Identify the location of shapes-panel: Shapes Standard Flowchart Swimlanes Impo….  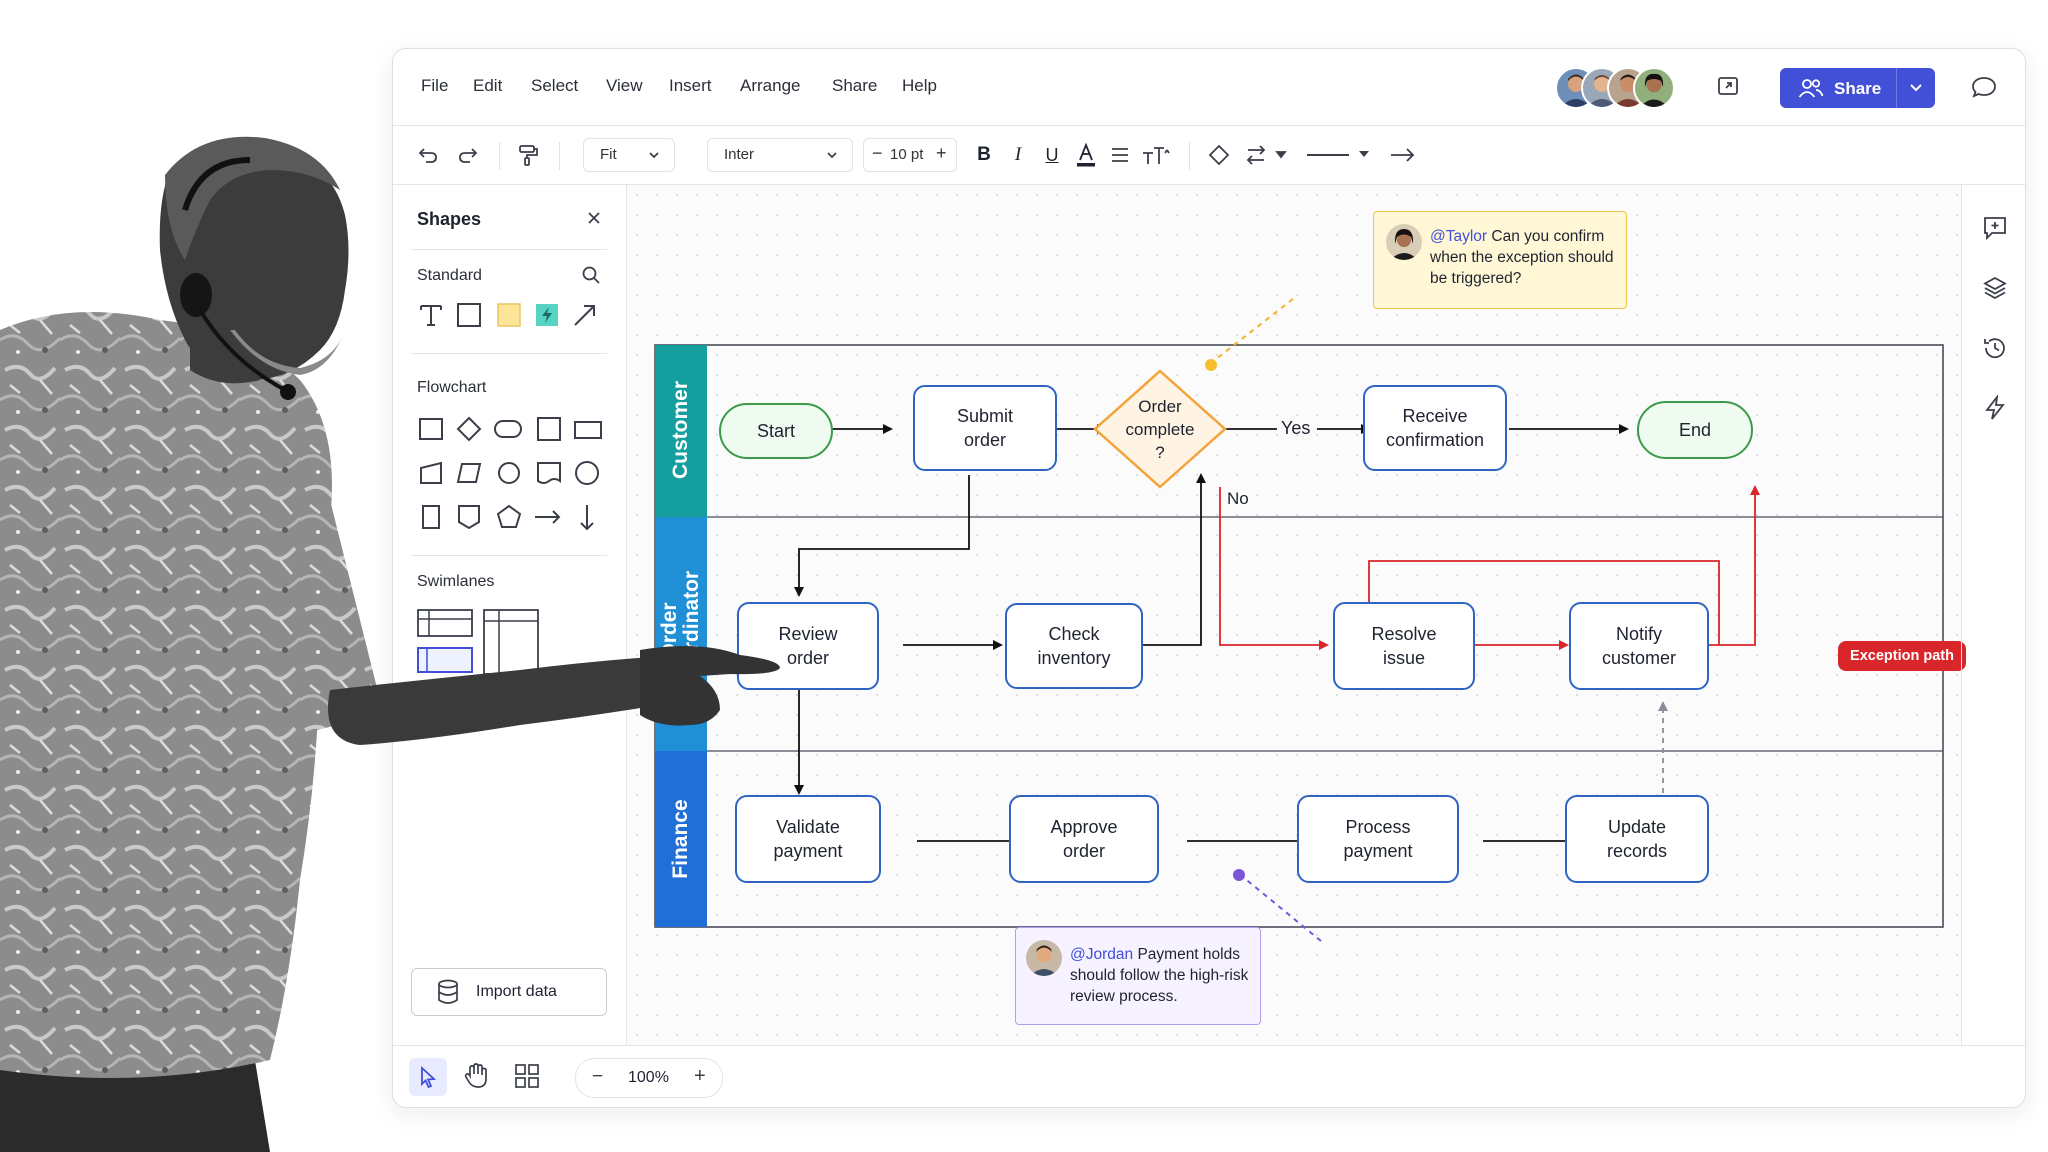
(510, 615).